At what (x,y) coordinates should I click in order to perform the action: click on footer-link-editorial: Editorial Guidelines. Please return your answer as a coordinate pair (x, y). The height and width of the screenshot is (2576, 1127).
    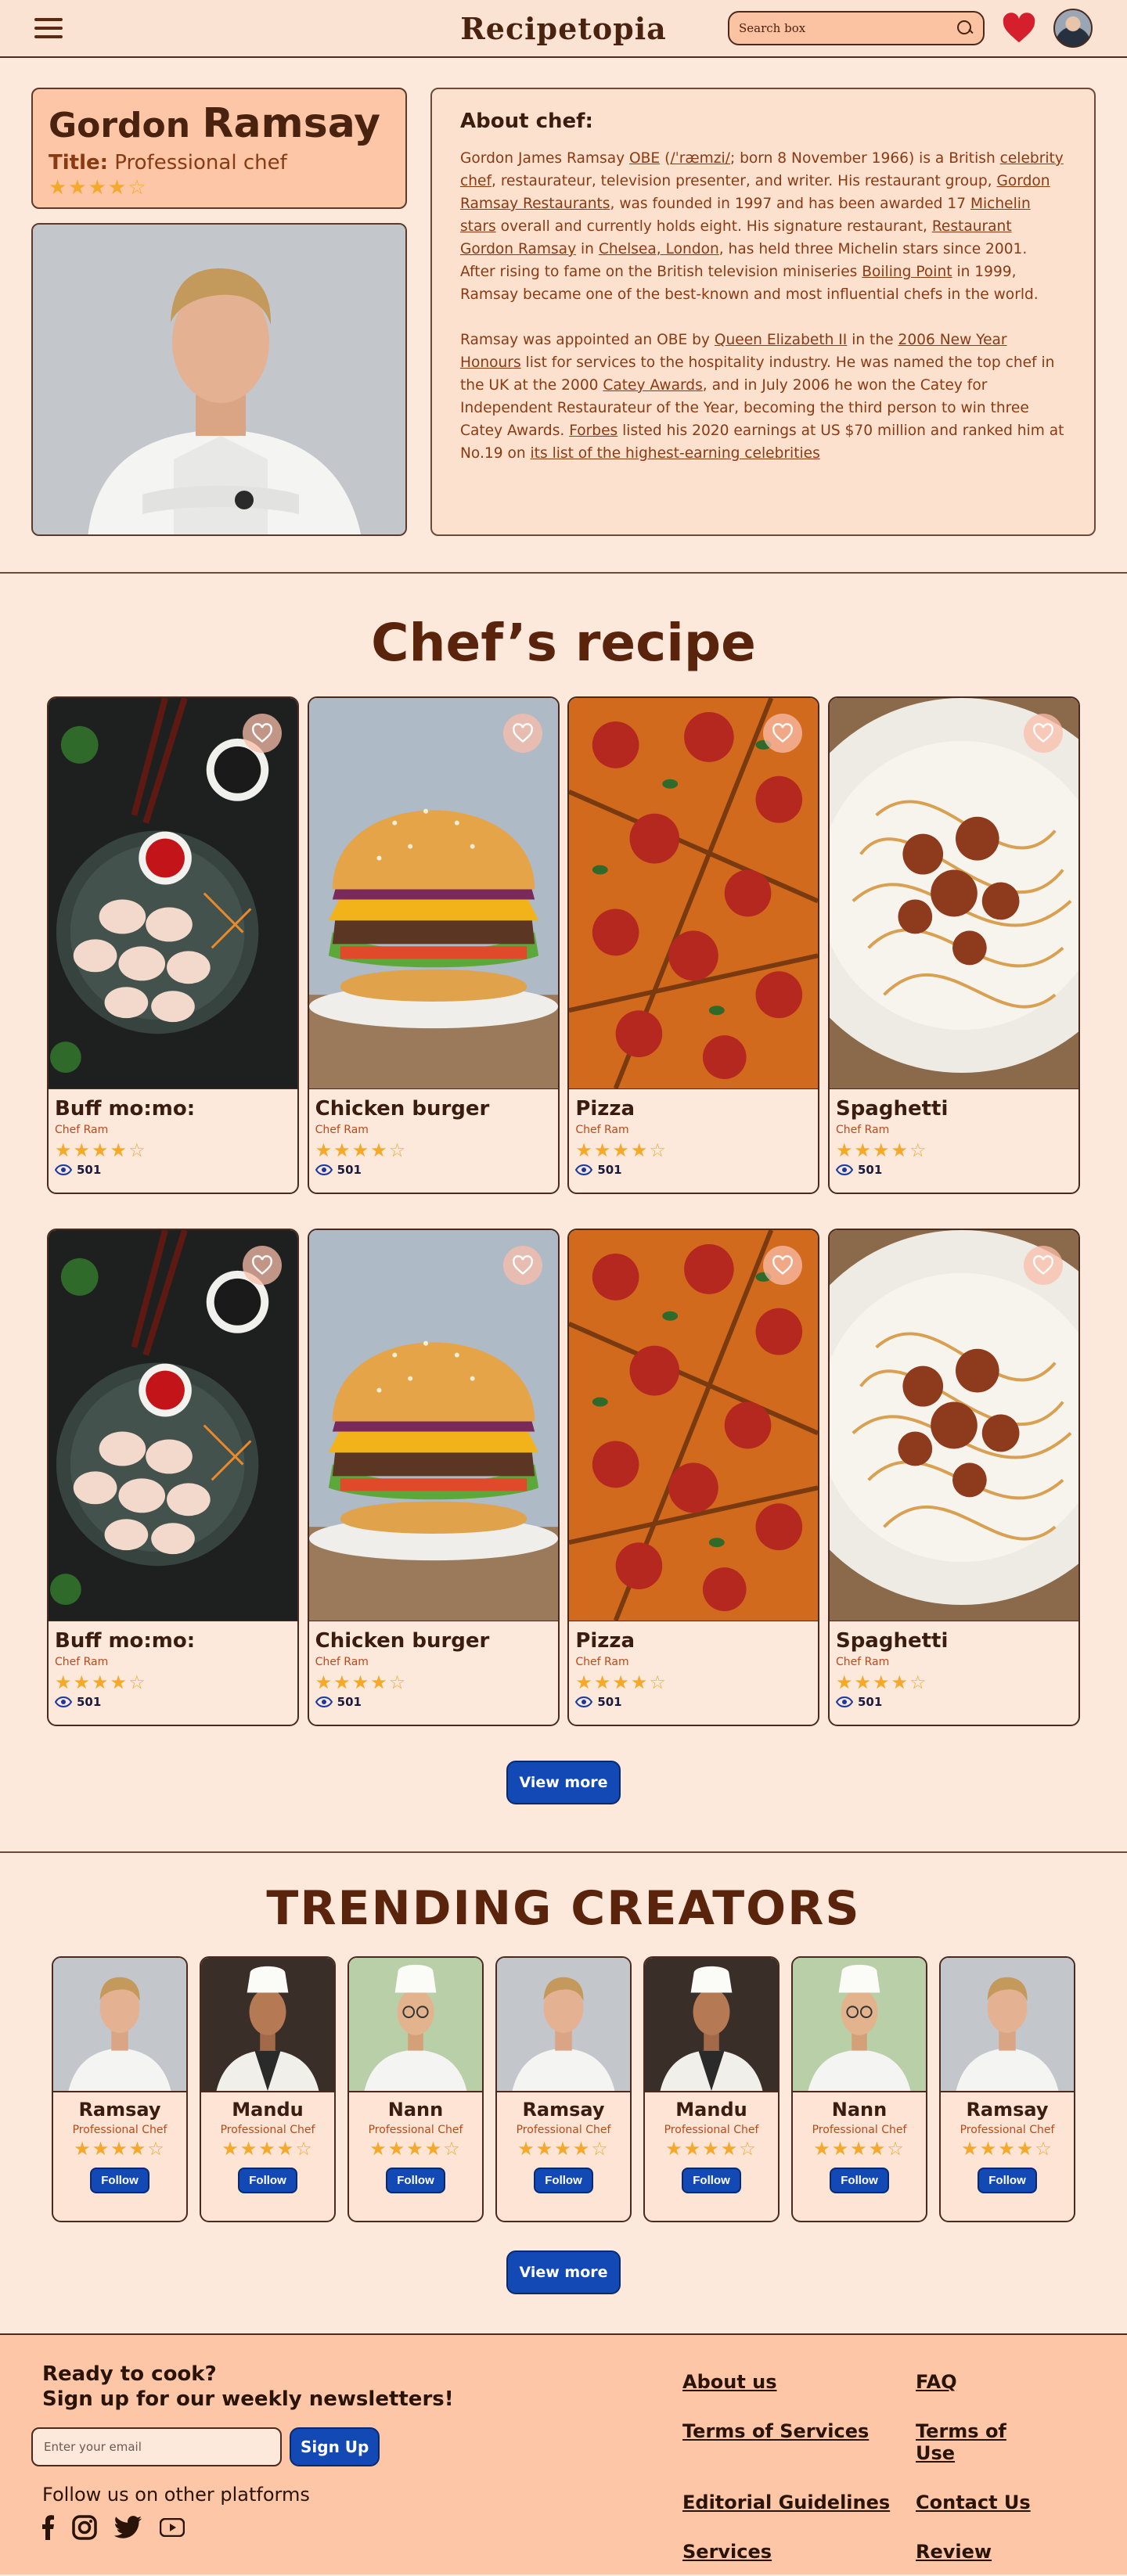
    Looking at the image, I should click on (799, 2508).